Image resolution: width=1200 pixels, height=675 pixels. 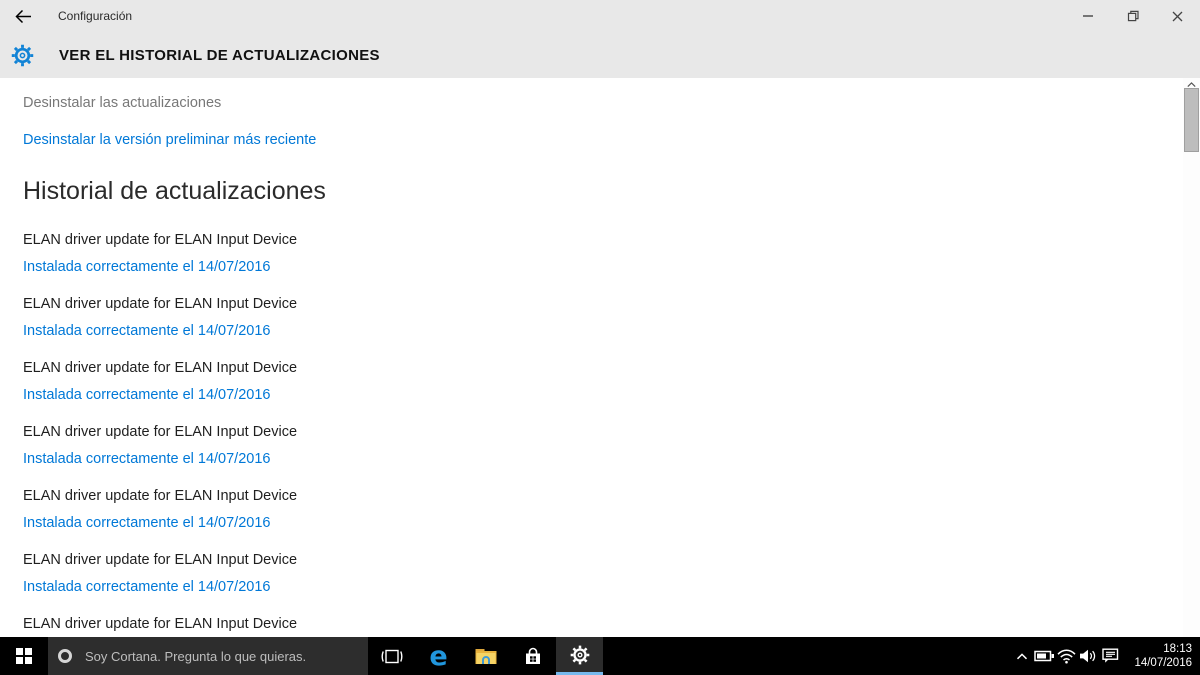 I want to click on speaker-icon, so click(x=1087, y=656).